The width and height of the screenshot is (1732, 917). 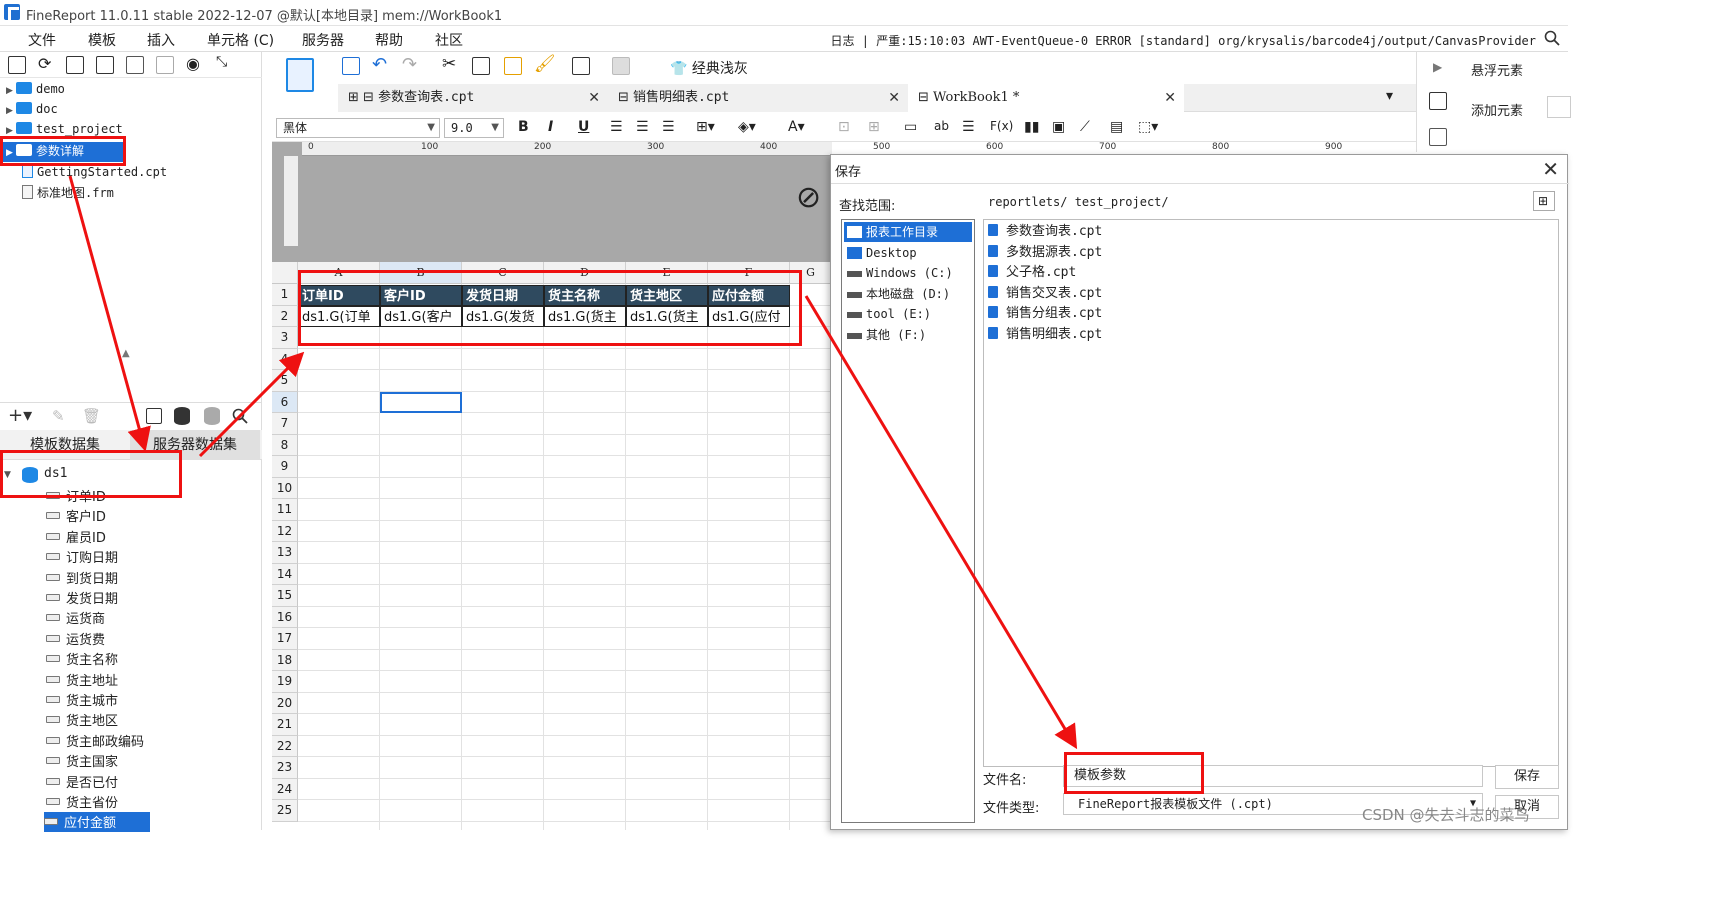 What do you see at coordinates (1446, 815) in the screenshot?
I see `watermark-text: CSDN @失去斗志的菜鸟` at bounding box center [1446, 815].